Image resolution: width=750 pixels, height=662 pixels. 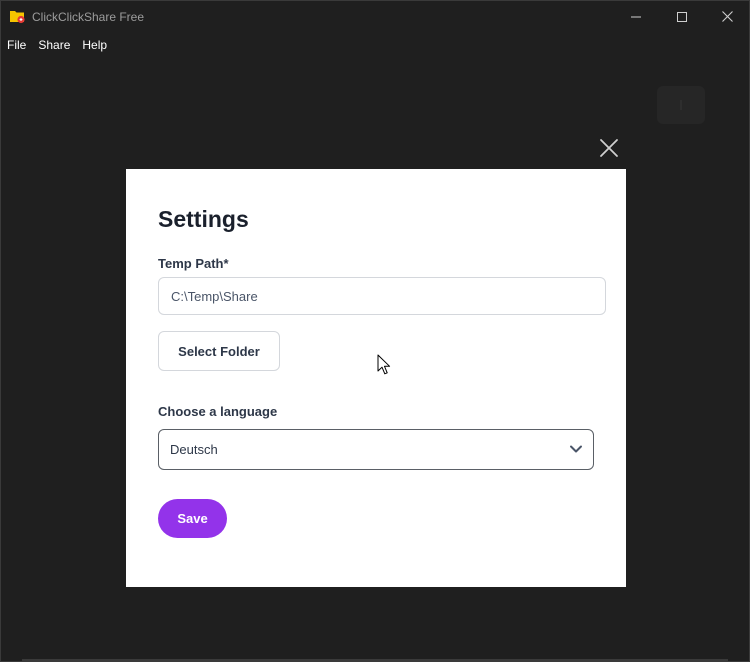 I want to click on minimize-button, so click(x=636, y=16).